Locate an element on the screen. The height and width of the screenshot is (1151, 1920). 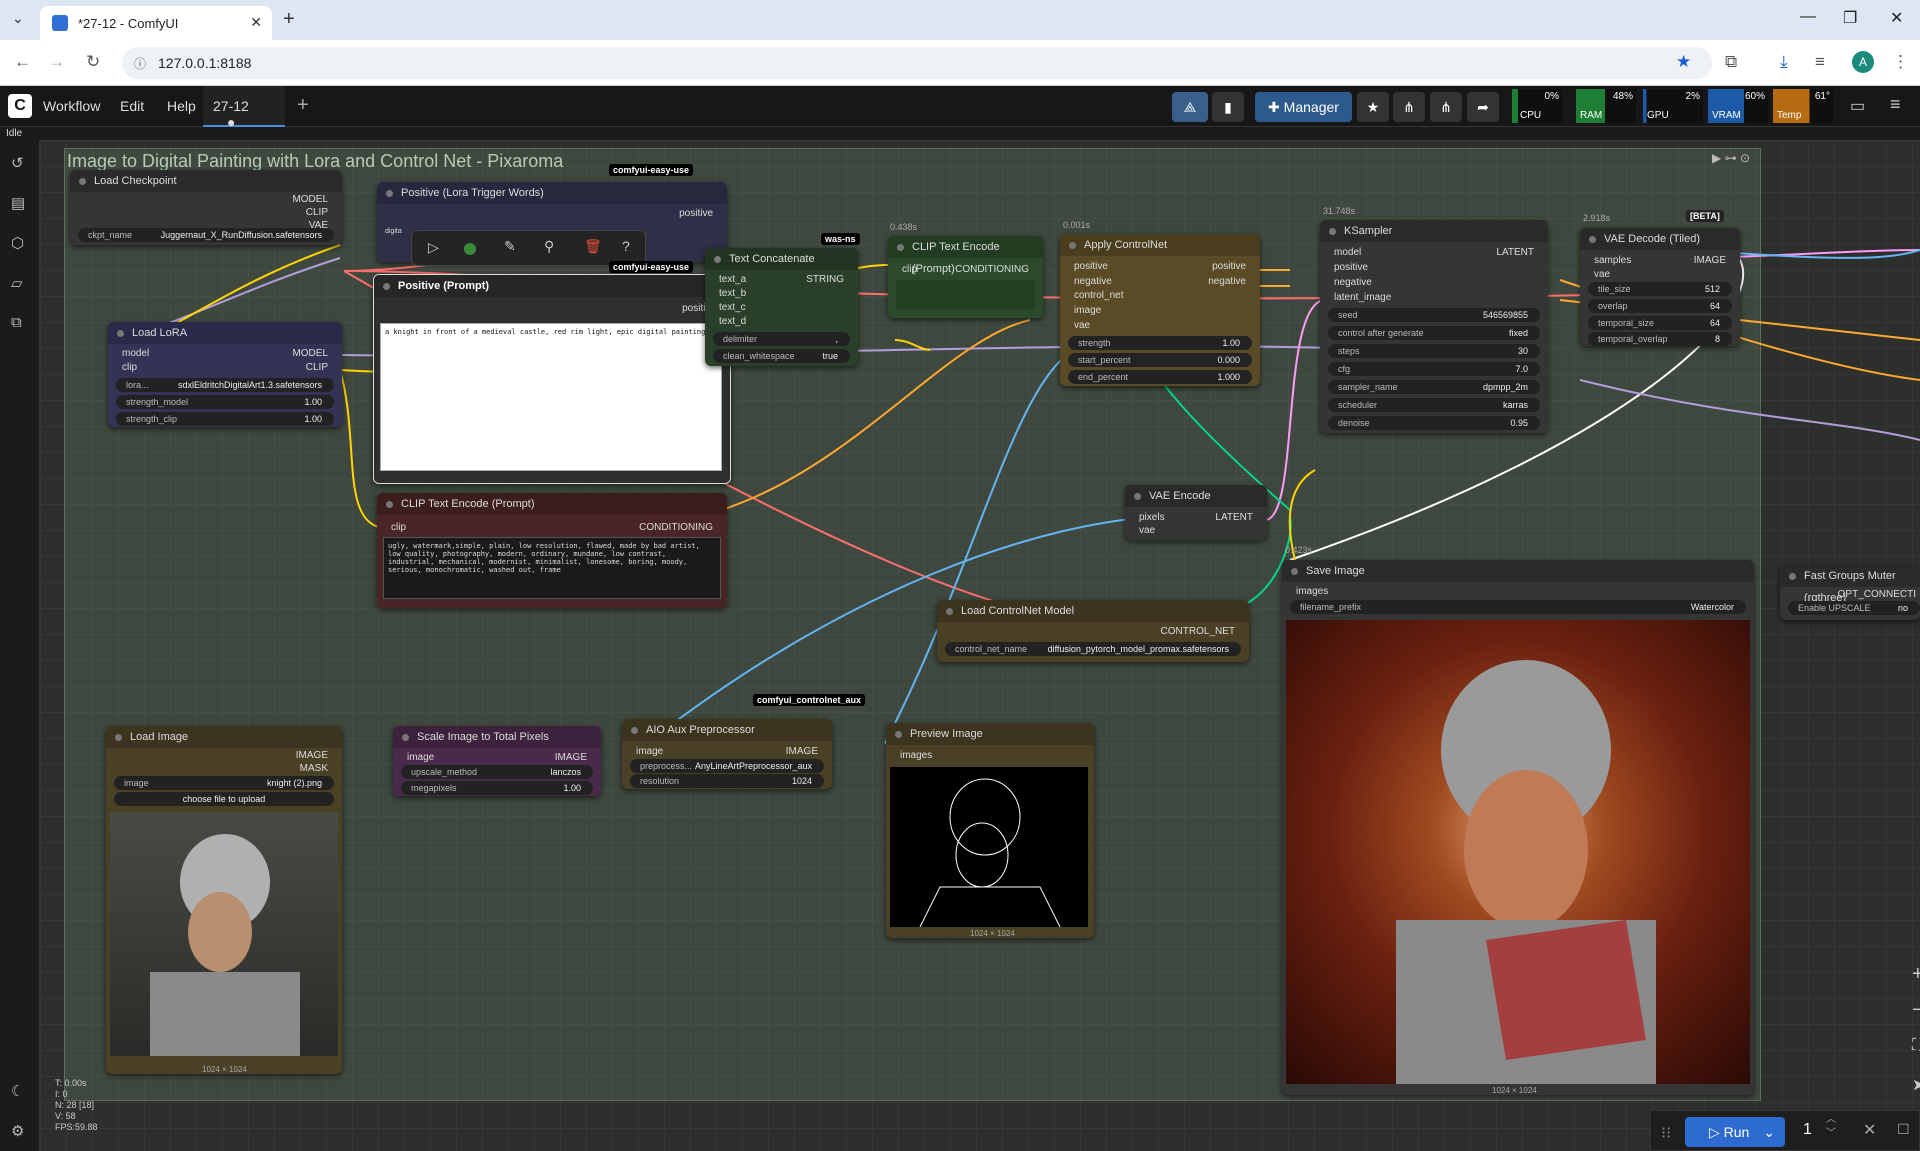
url-field: 127.0.0.1:8188 is located at coordinates (917, 63).